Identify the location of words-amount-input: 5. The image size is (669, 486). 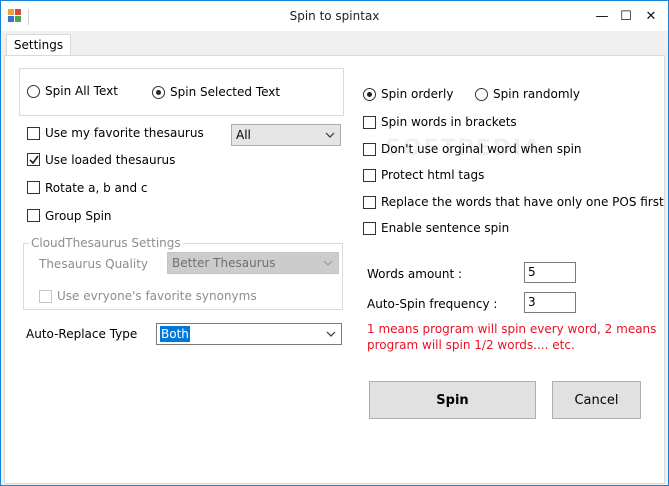
(550, 272).